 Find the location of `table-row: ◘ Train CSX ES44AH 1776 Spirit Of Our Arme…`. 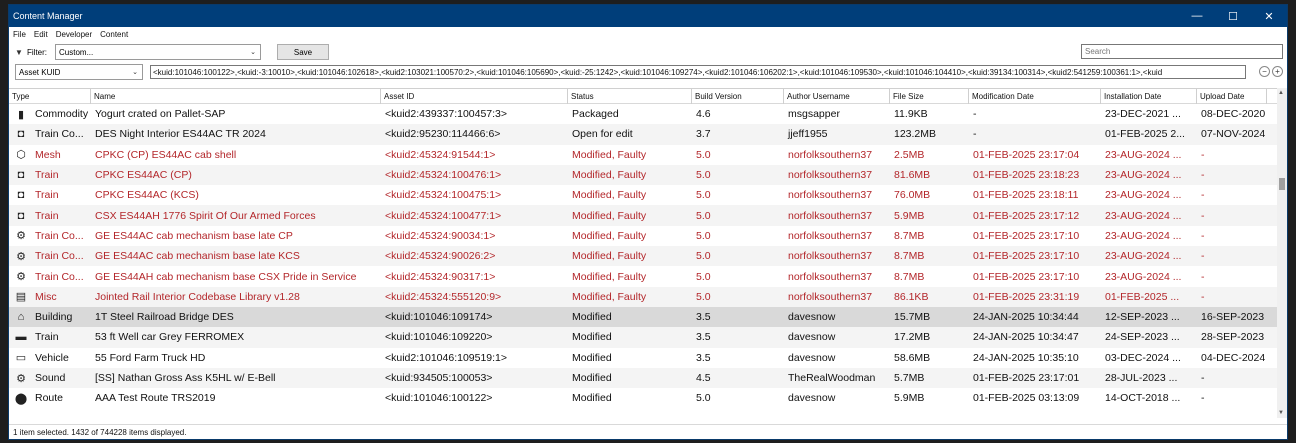

table-row: ◘ Train CSX ES44AH 1776 Spirit Of Our Arme… is located at coordinates (648, 215).